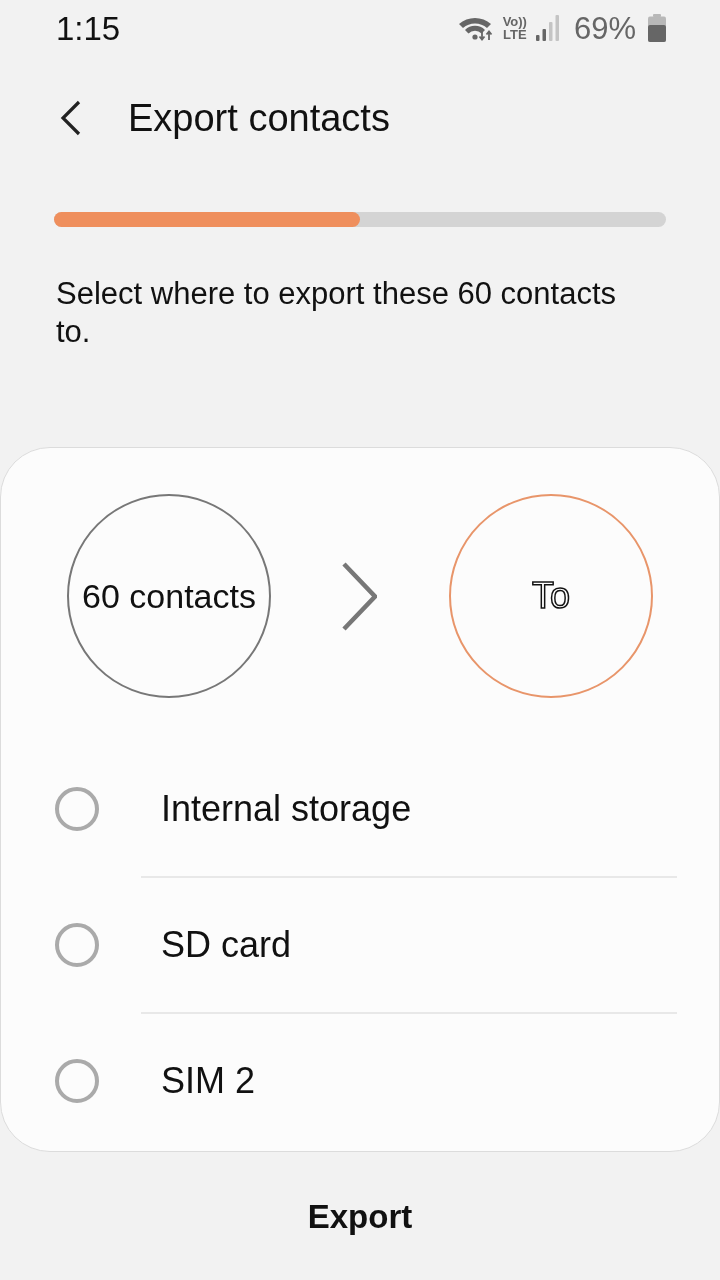  What do you see at coordinates (169, 596) in the screenshot?
I see `source-label: 60 contacts` at bounding box center [169, 596].